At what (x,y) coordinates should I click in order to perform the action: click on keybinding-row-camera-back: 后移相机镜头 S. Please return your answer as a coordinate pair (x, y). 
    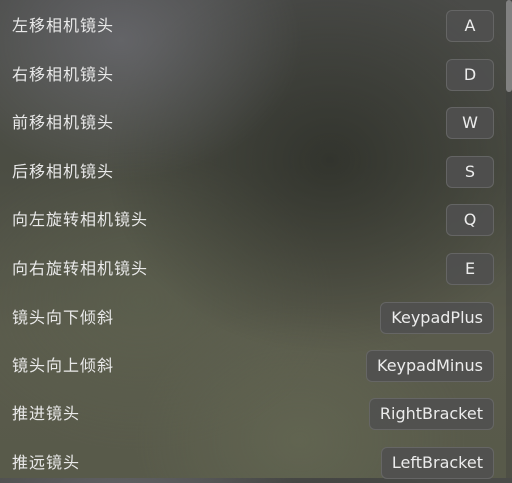
    Looking at the image, I should click on (252, 172).